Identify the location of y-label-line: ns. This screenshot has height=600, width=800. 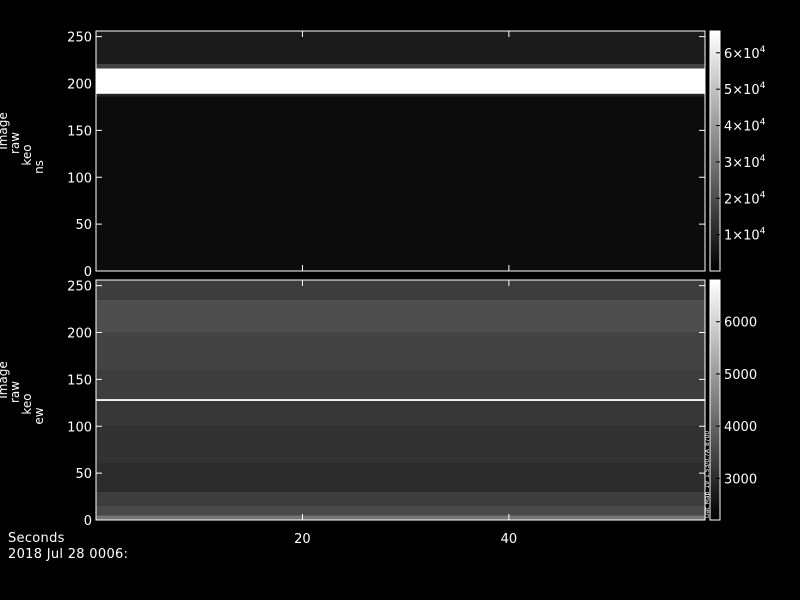
(39, 167).